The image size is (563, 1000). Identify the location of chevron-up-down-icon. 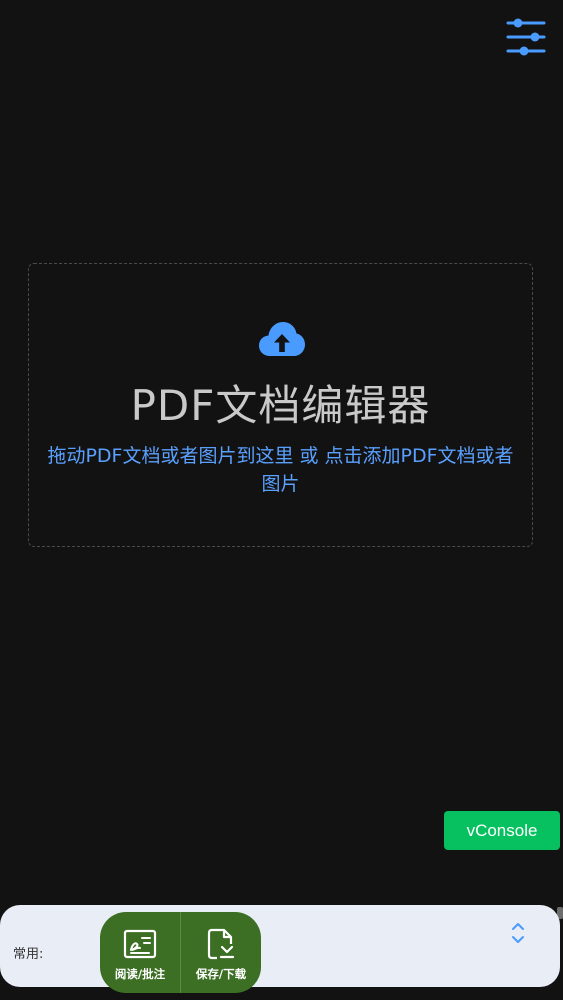
(518, 933).